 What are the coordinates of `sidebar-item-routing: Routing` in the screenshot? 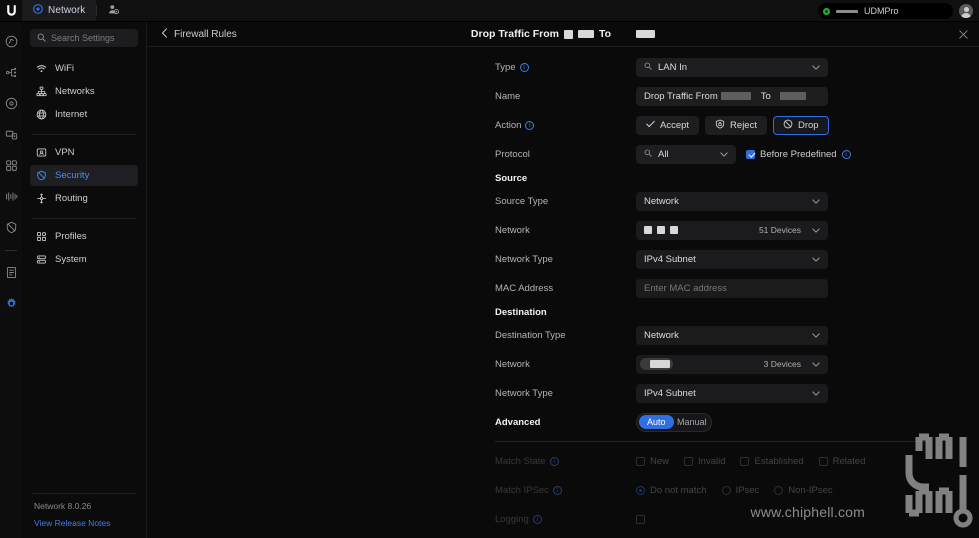 It's located at (84, 198).